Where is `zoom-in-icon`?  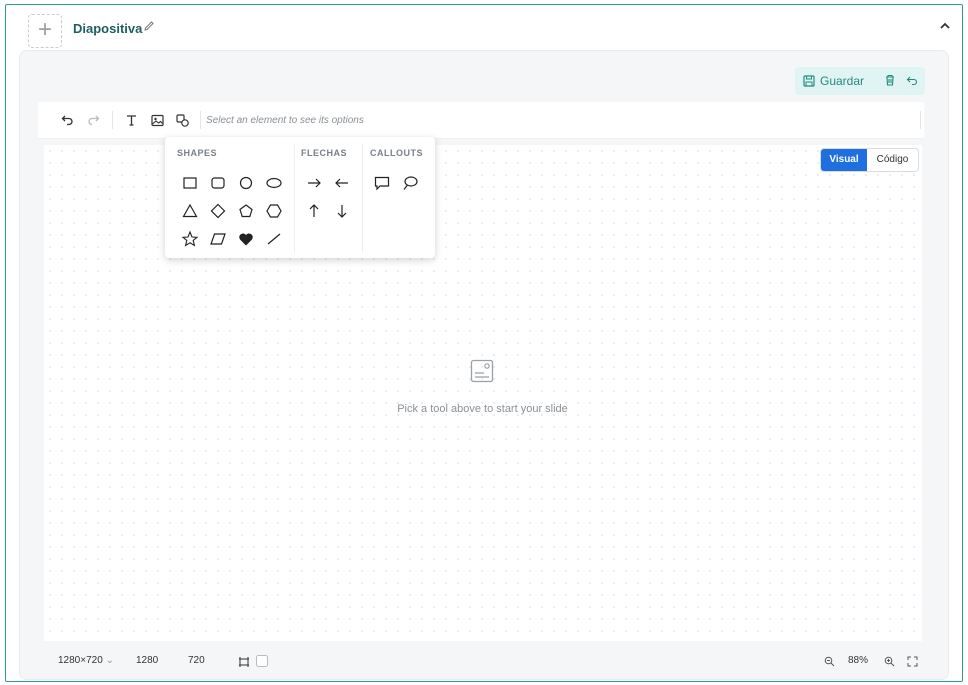 zoom-in-icon is located at coordinates (889, 661).